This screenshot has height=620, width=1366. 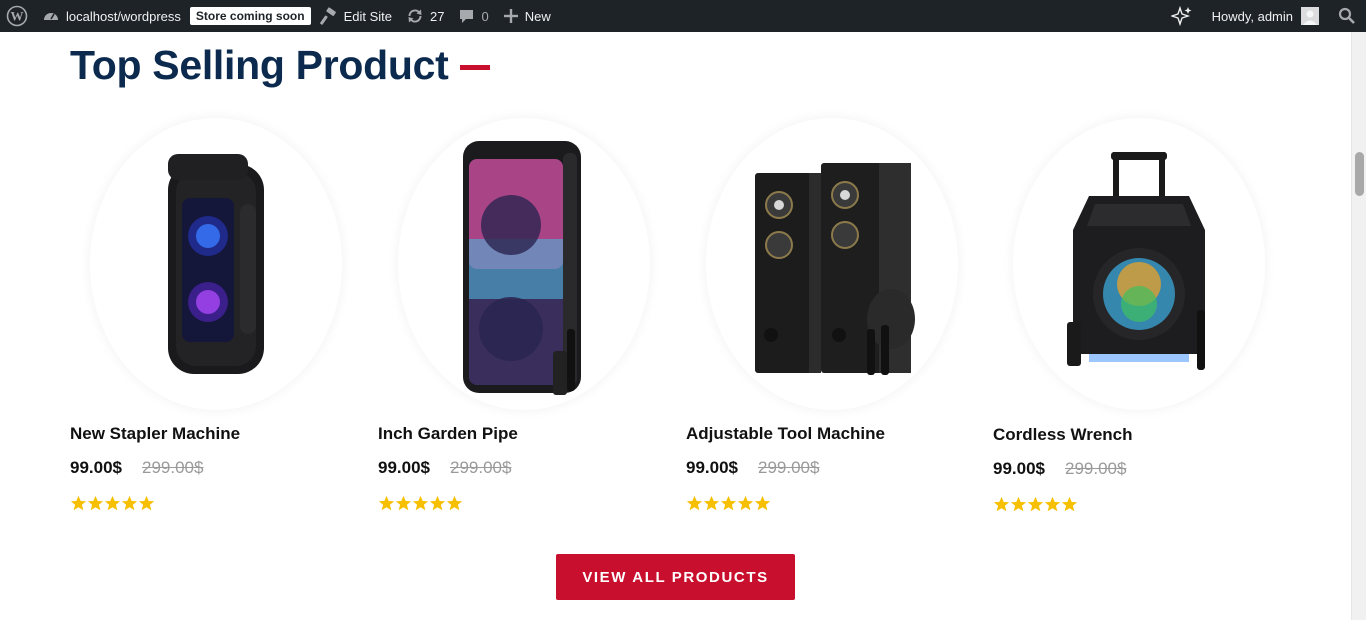 What do you see at coordinates (425, 16) in the screenshot?
I see `updates-link: 27` at bounding box center [425, 16].